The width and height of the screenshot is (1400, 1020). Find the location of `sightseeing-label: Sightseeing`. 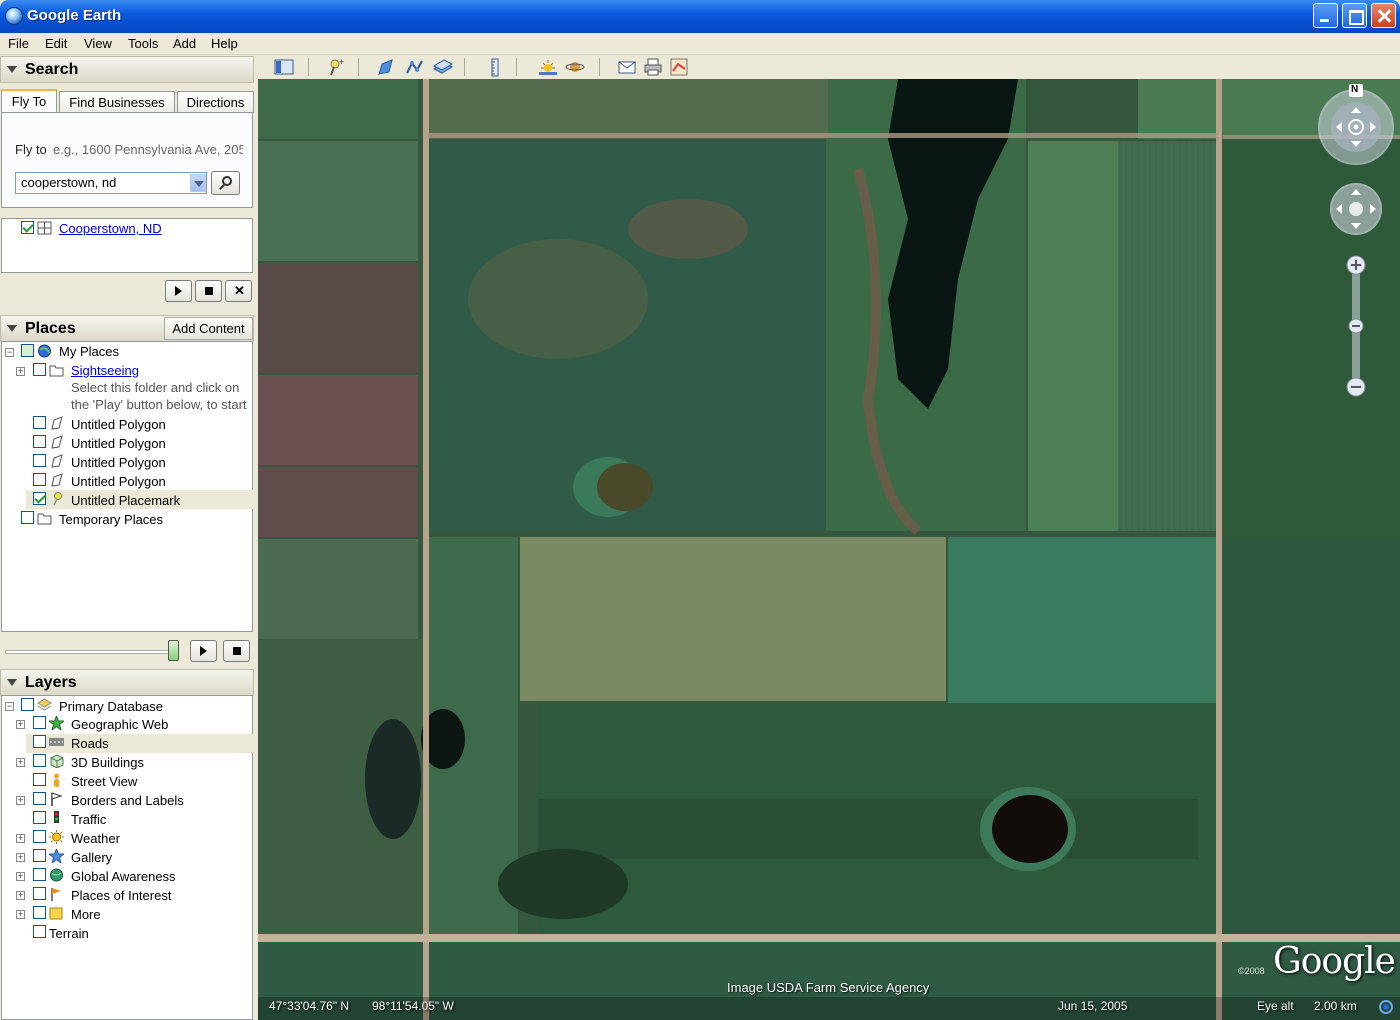

sightseeing-label: Sightseeing is located at coordinates (105, 370).